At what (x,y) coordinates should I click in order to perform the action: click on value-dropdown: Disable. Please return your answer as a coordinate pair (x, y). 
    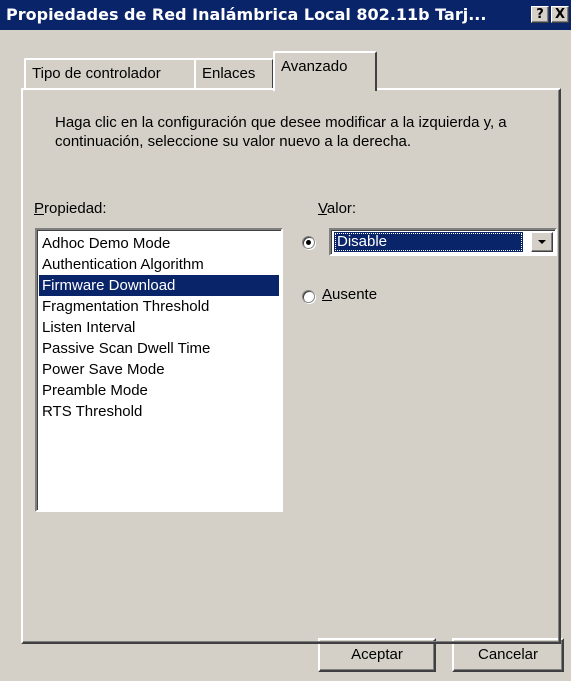
    Looking at the image, I should click on (443, 242).